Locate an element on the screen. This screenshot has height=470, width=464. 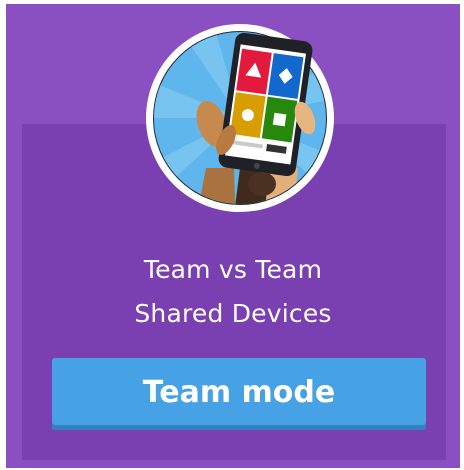
mode-description-line-2: Shared Devices is located at coordinates (233, 313).